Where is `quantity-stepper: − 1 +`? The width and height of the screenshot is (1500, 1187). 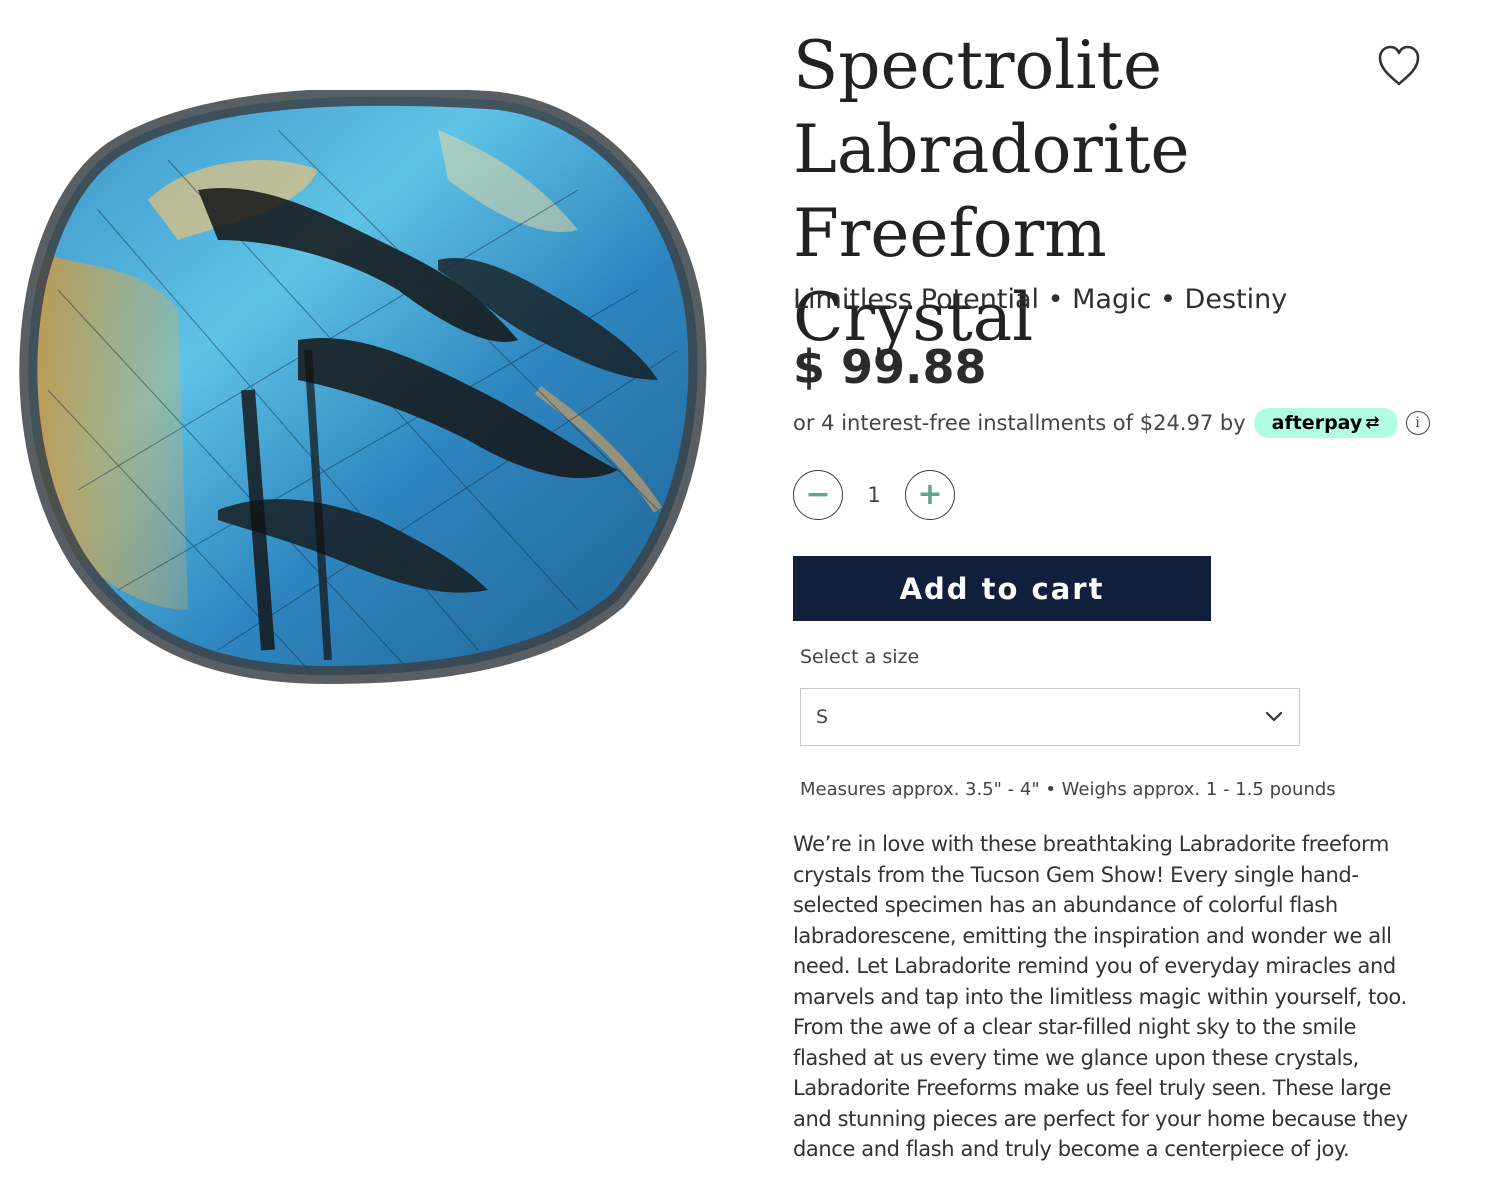 quantity-stepper: − 1 + is located at coordinates (874, 495).